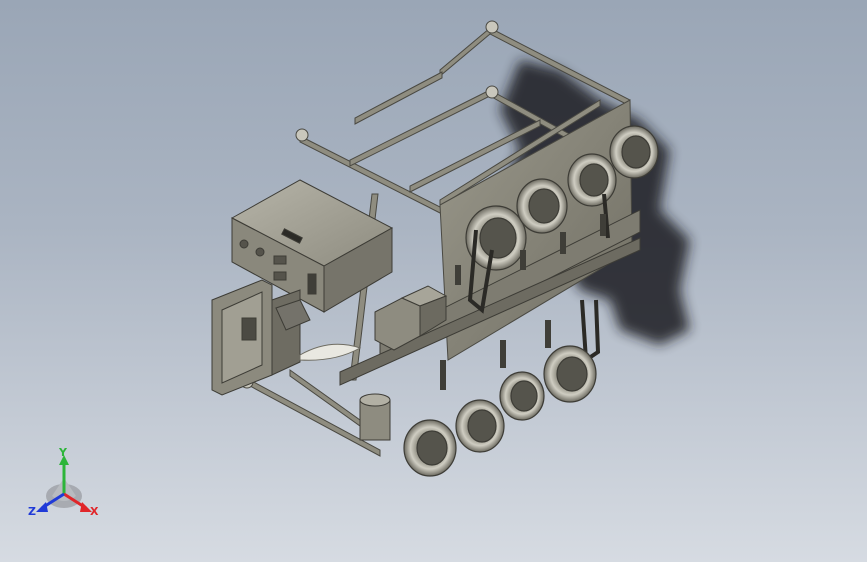 This screenshot has width=867, height=562. What do you see at coordinates (94, 511) in the screenshot?
I see `x-axis-label: X` at bounding box center [94, 511].